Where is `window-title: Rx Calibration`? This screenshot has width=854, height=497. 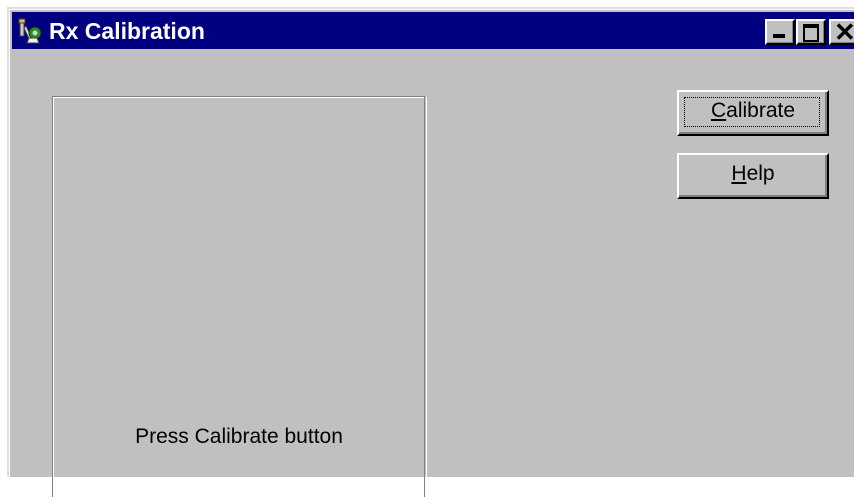 window-title: Rx Calibration is located at coordinates (127, 31).